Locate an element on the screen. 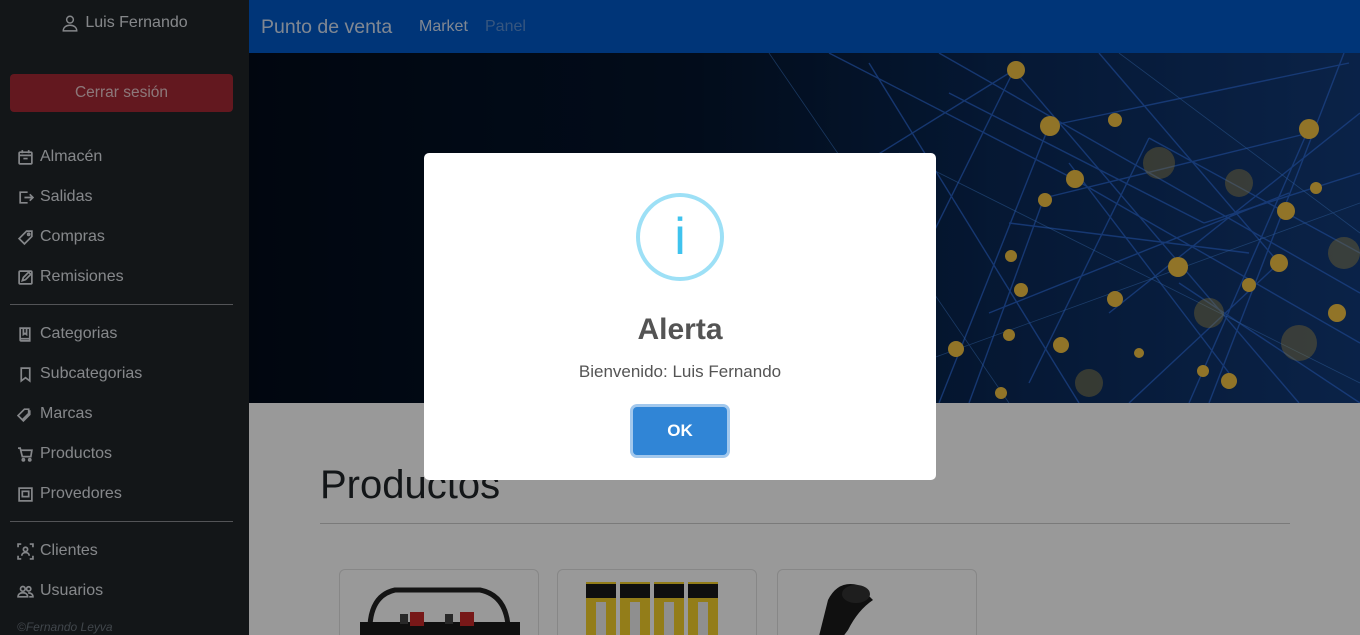  ok-button: OK is located at coordinates (680, 431).